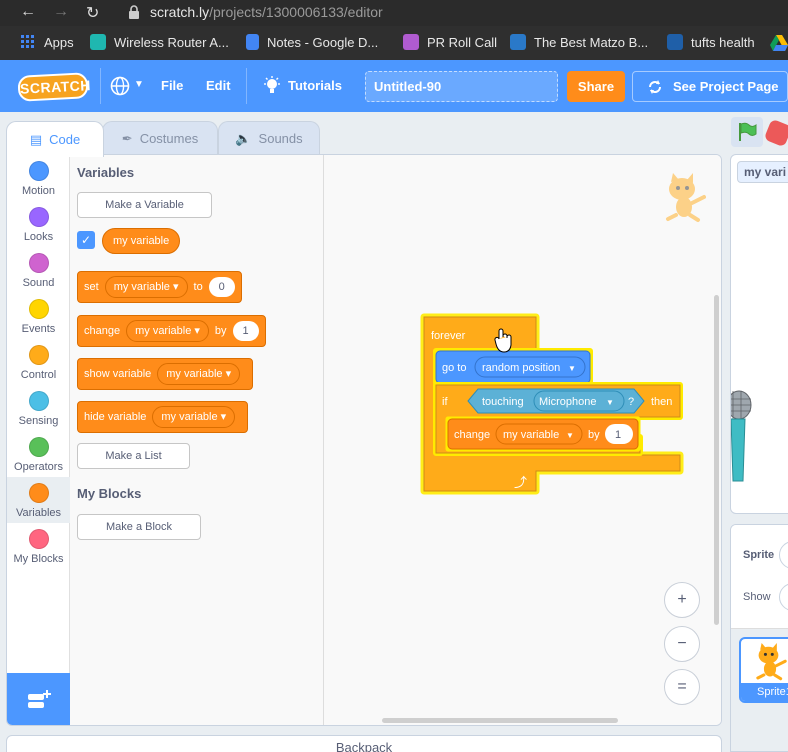 Image resolution: width=788 pixels, height=752 pixels. Describe the element at coordinates (38, 171) in the screenshot. I see `motion-category-icon` at that location.